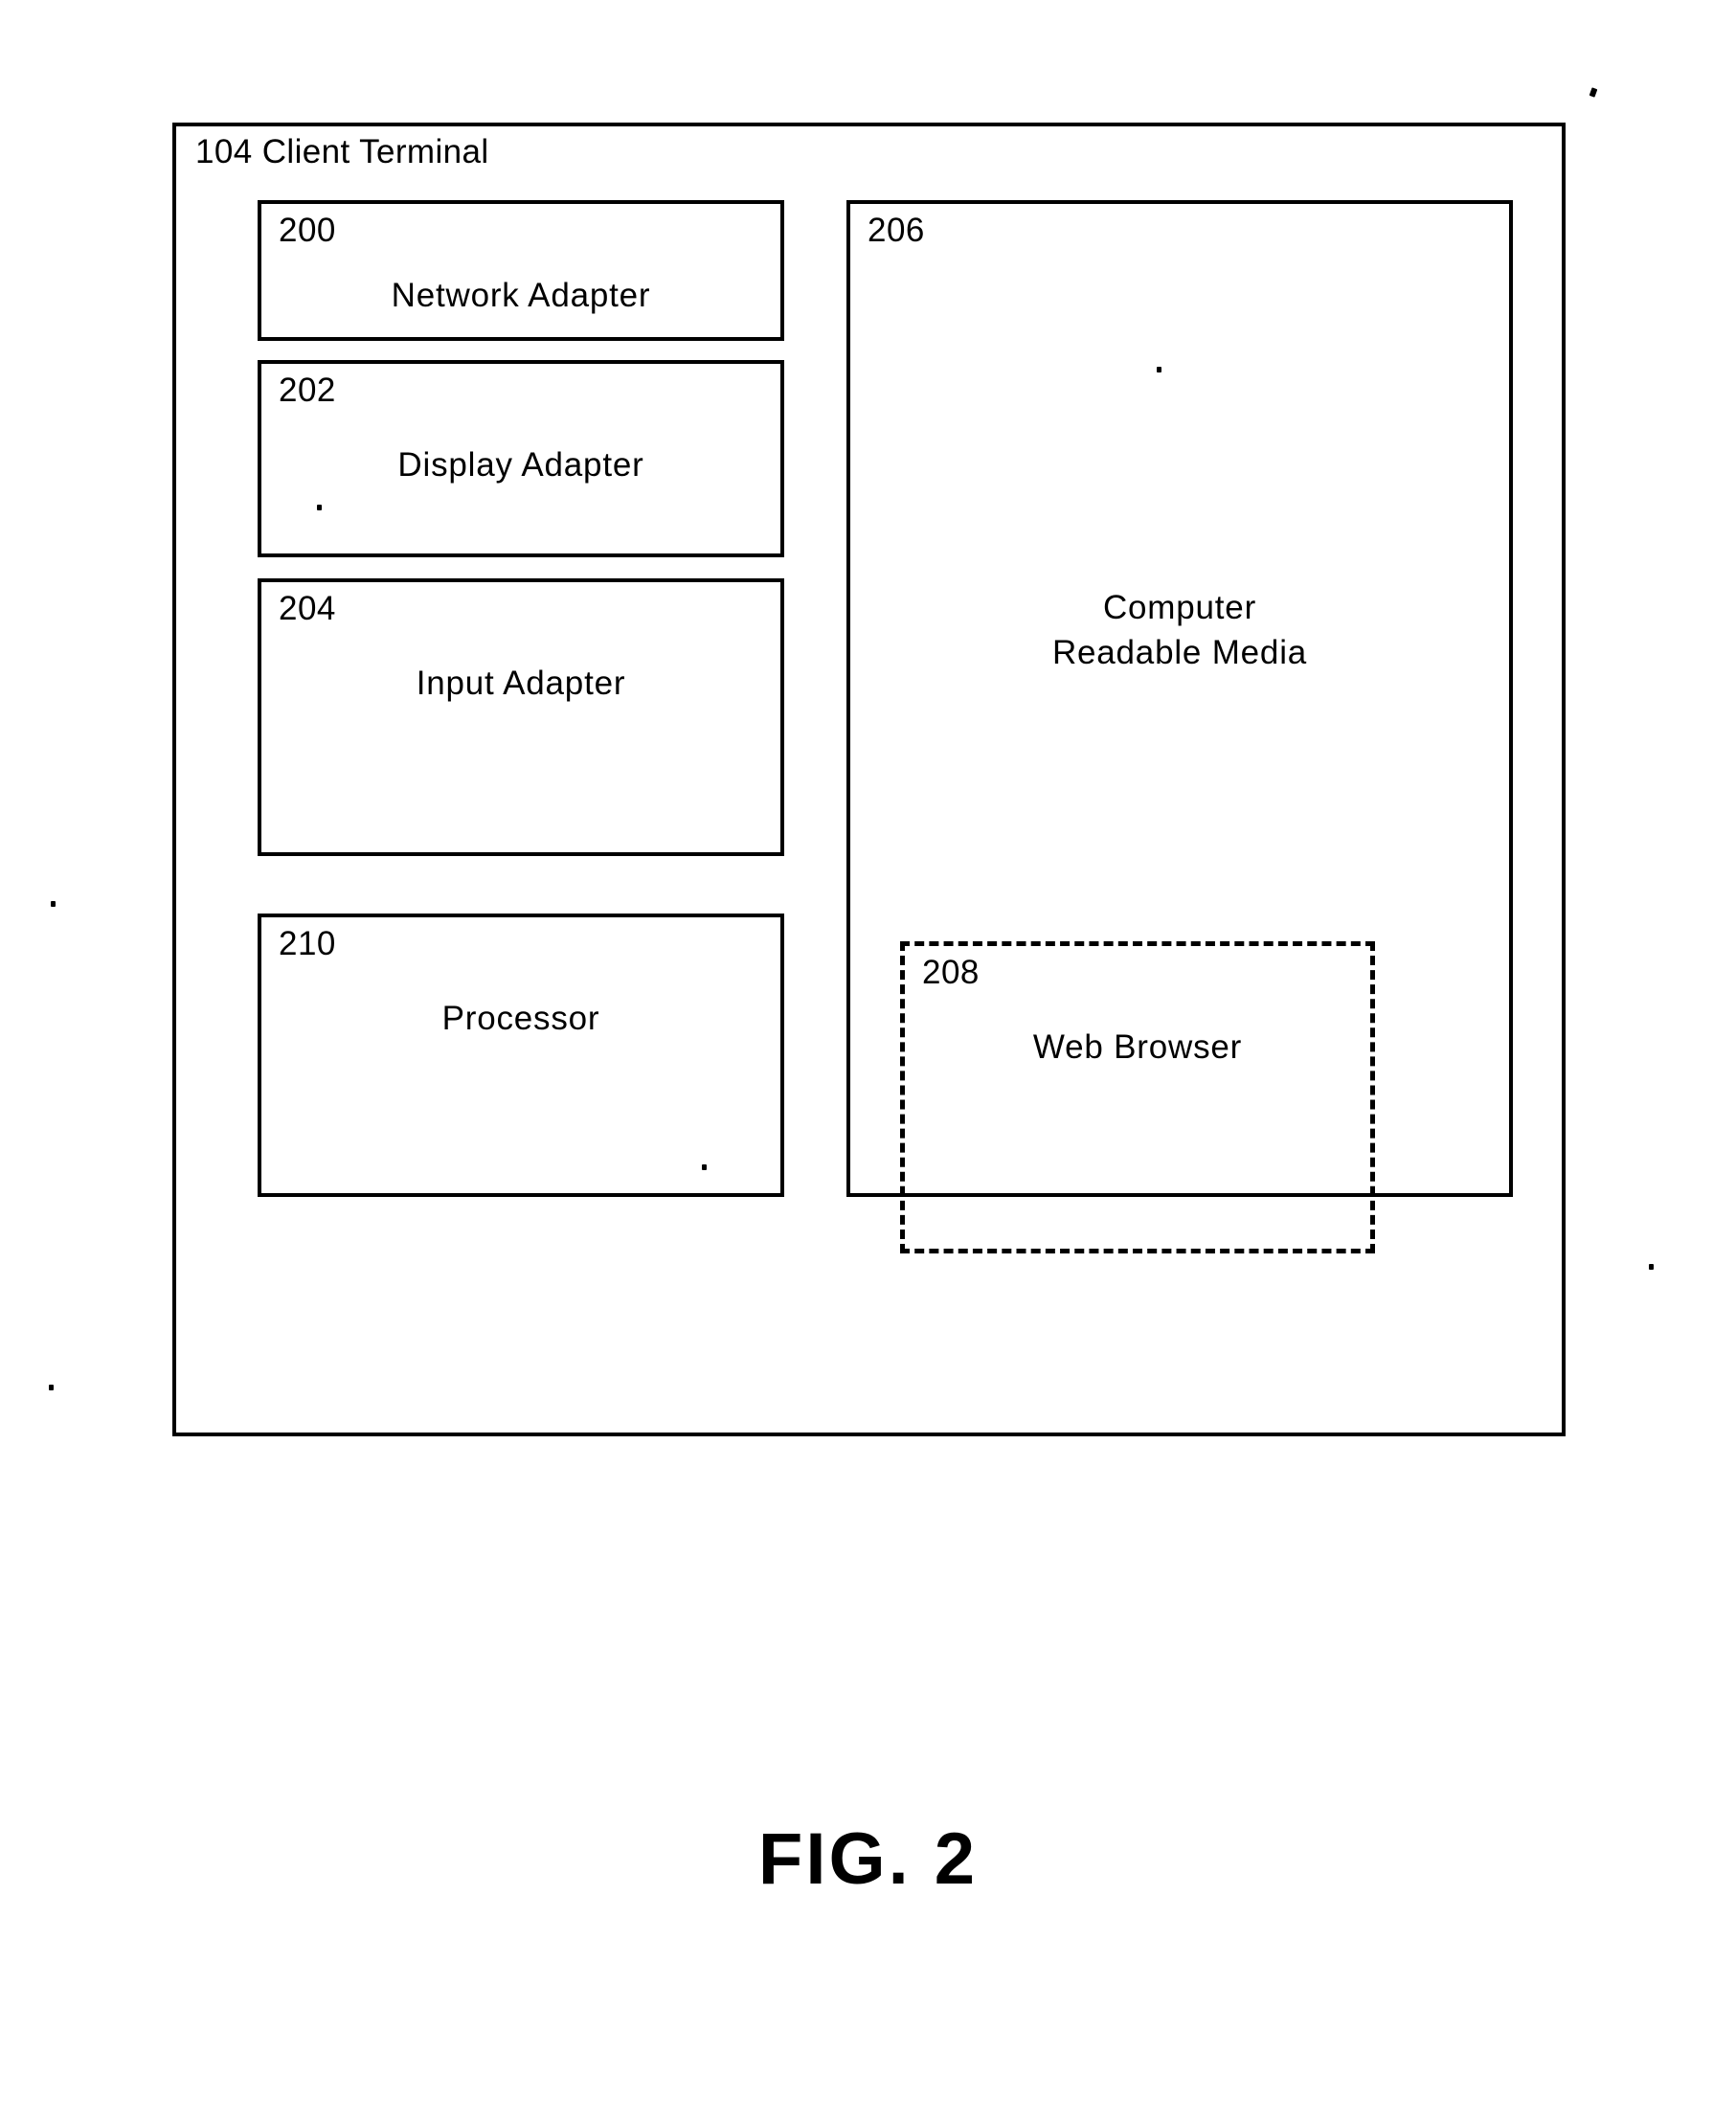 The width and height of the screenshot is (1736, 2121). Describe the element at coordinates (896, 230) in the screenshot. I see `computer-readable-media-ref: 206` at that location.